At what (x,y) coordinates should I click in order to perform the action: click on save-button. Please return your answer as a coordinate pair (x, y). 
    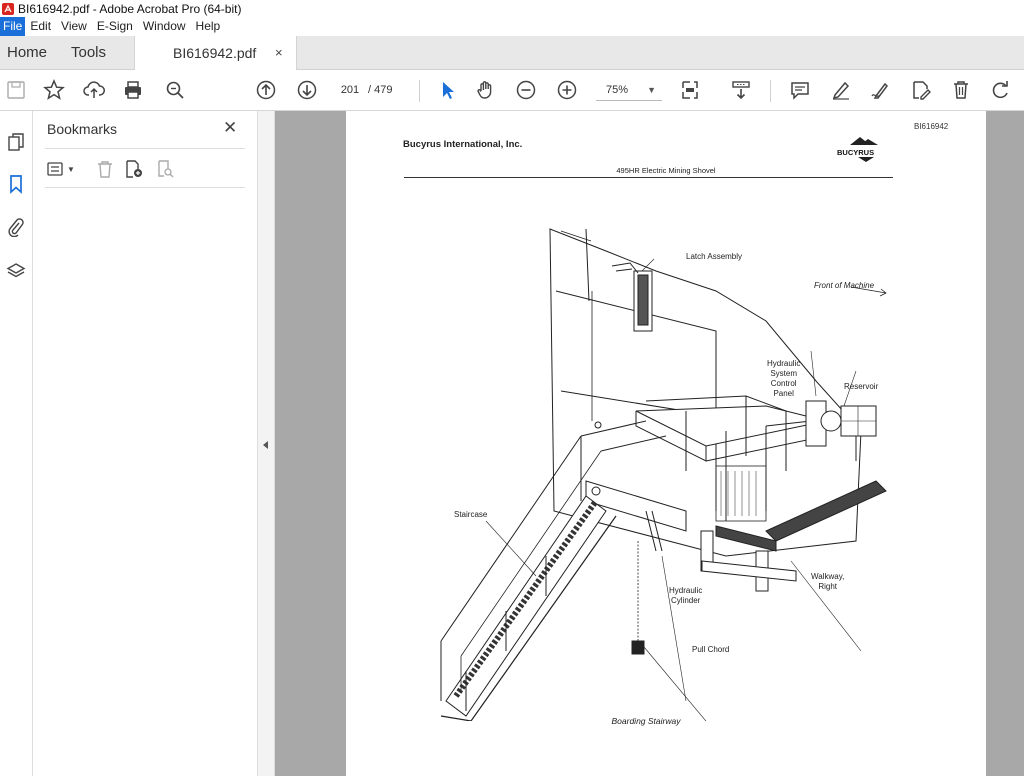
    Looking at the image, I should click on (16, 90).